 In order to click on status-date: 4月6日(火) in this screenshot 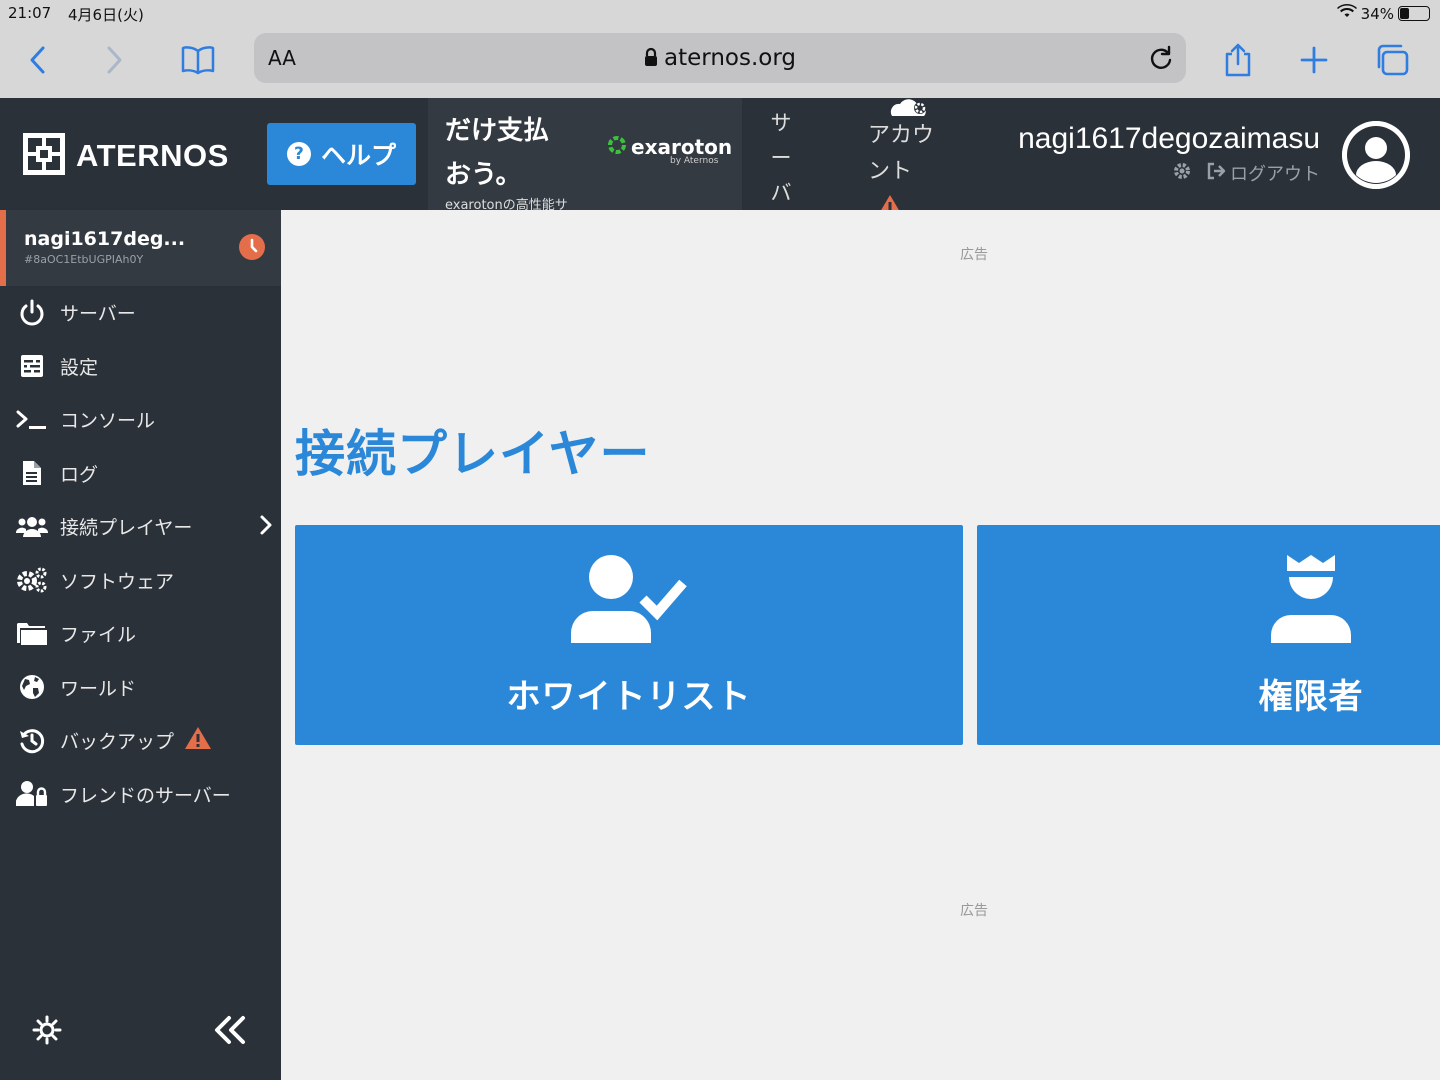, I will do `click(106, 15)`.